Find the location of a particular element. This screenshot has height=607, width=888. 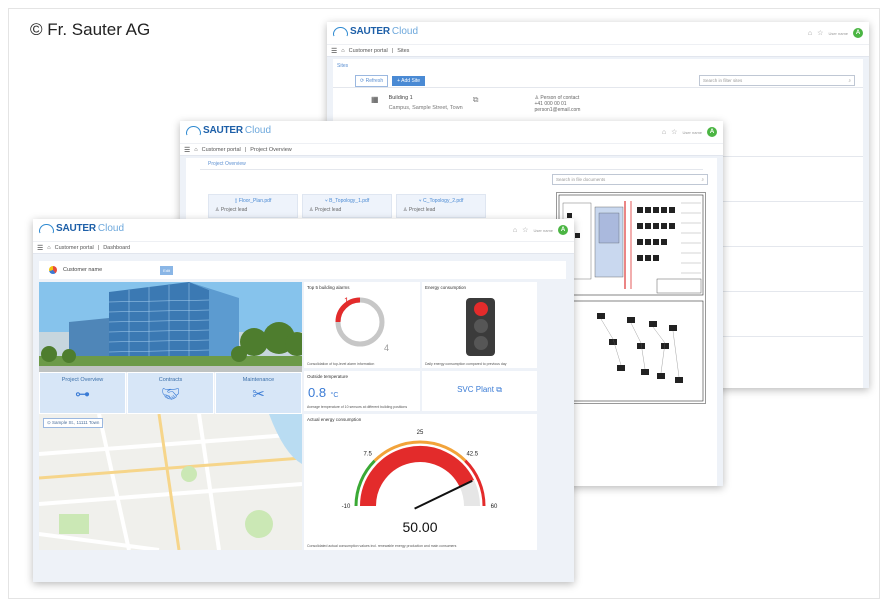

pdf-icon: ▯ is located at coordinates (236, 201).